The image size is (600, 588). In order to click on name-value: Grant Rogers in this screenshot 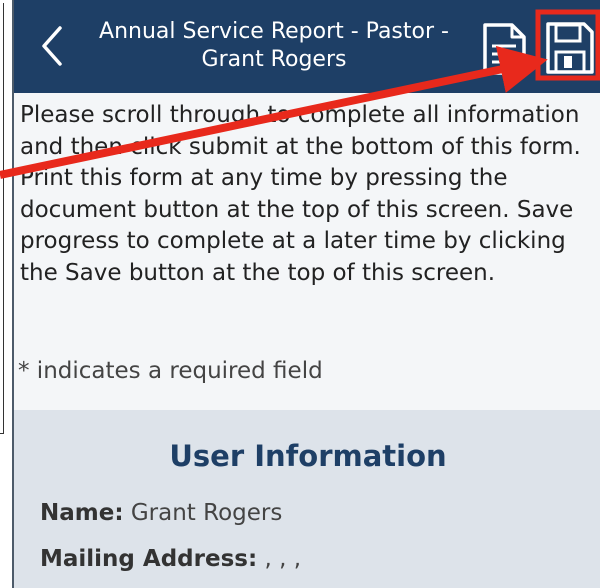, I will do `click(206, 513)`.